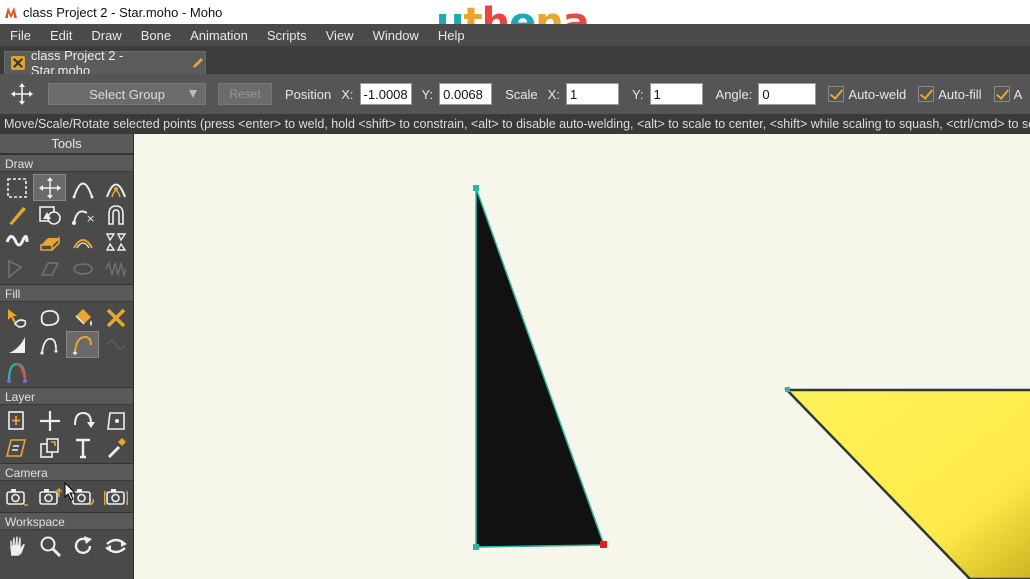 This screenshot has width=1030, height=579. Describe the element at coordinates (20, 35) in the screenshot. I see `menu-file: File` at that location.